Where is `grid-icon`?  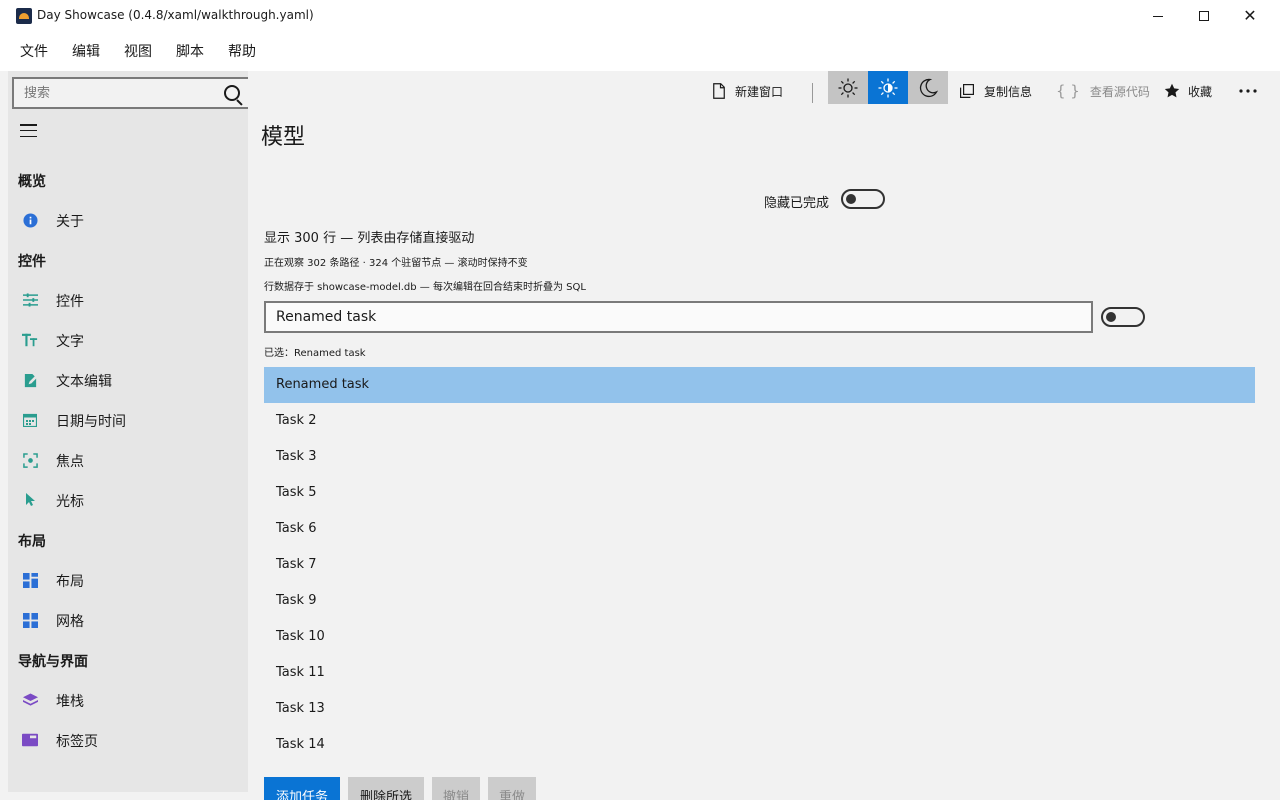 grid-icon is located at coordinates (30, 620).